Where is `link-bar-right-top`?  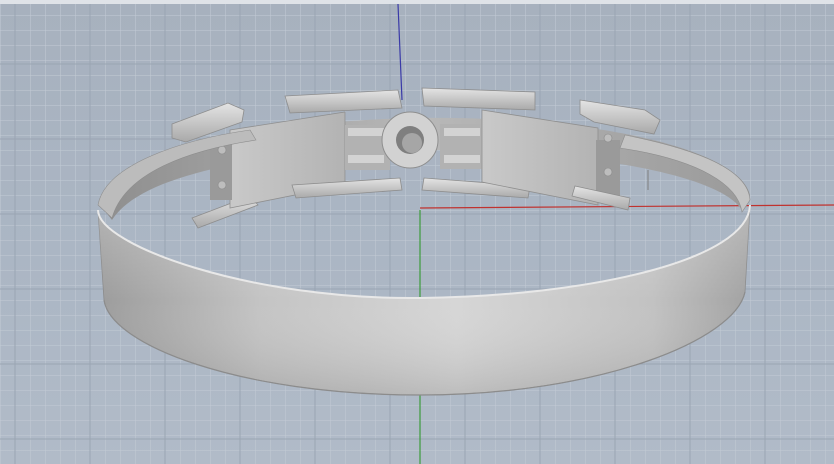
link-bar-right-top is located at coordinates (478, 99).